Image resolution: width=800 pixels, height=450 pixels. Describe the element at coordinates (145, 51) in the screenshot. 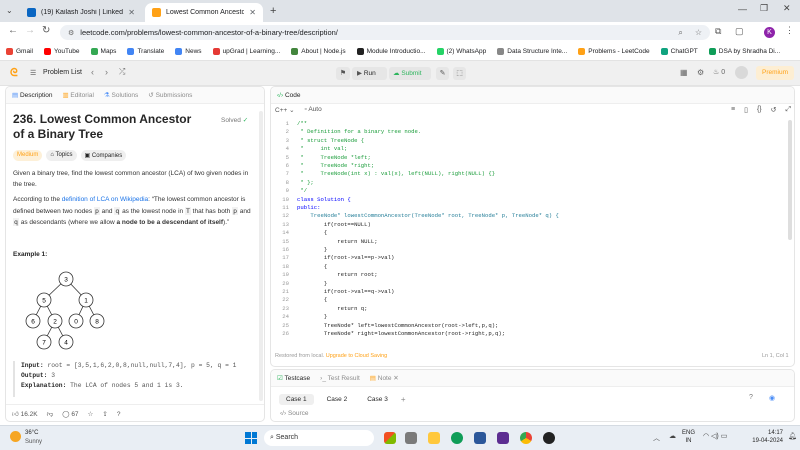

I see `bookmark-item: Translate` at that location.